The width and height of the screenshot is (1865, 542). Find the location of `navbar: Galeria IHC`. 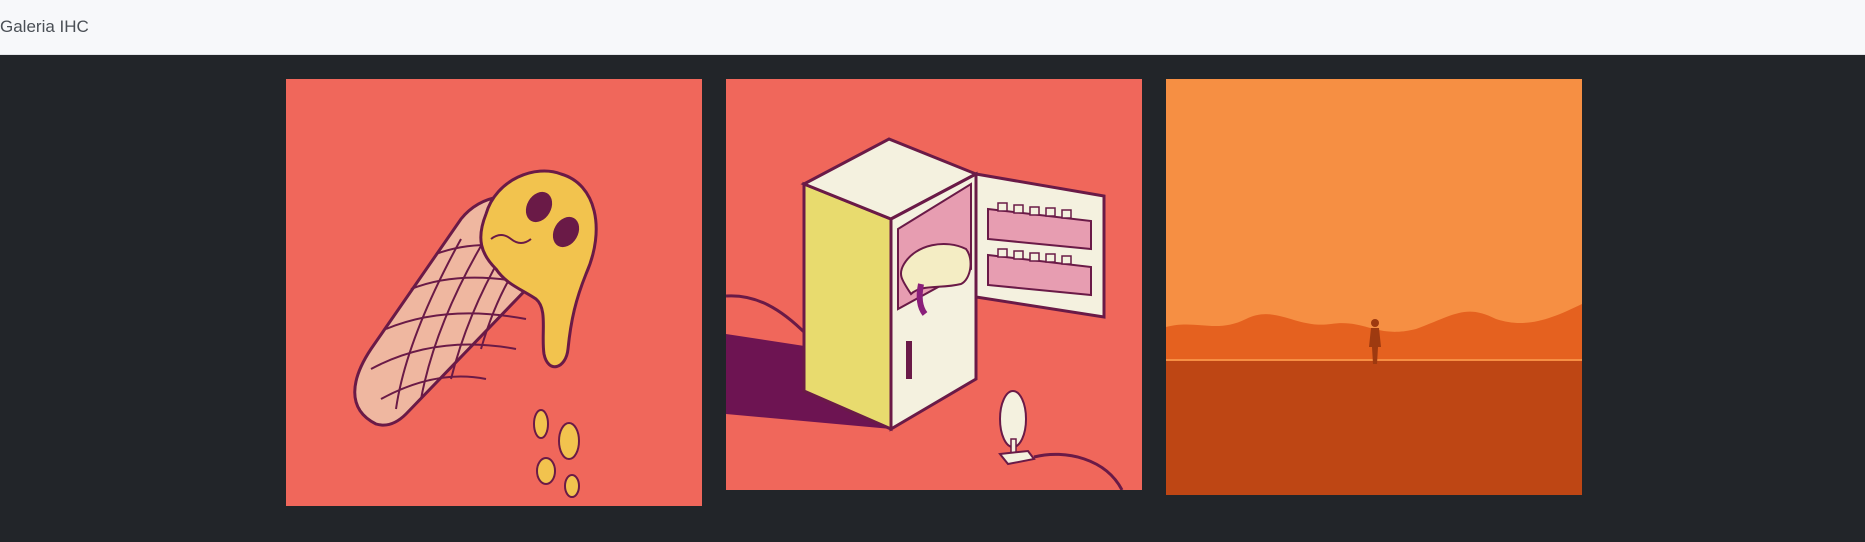

navbar: Galeria IHC is located at coordinates (932, 27).